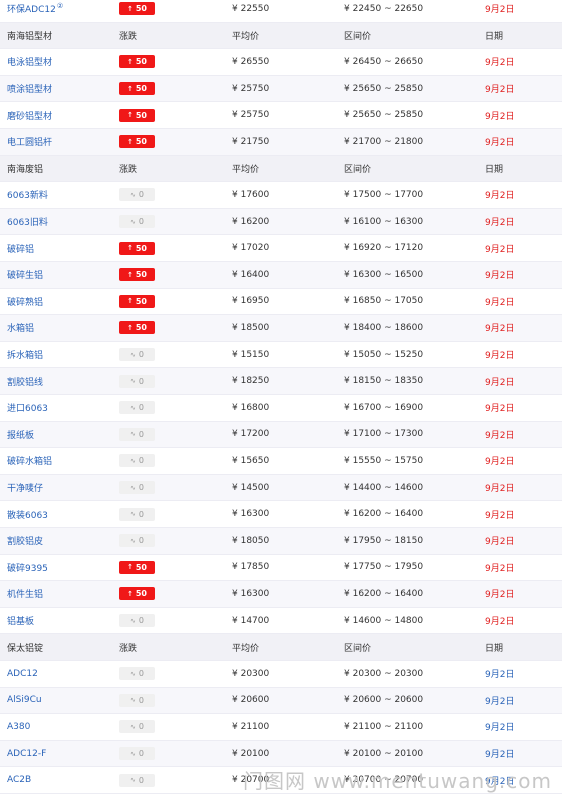  I want to click on name-cell: A380, so click(18, 727).